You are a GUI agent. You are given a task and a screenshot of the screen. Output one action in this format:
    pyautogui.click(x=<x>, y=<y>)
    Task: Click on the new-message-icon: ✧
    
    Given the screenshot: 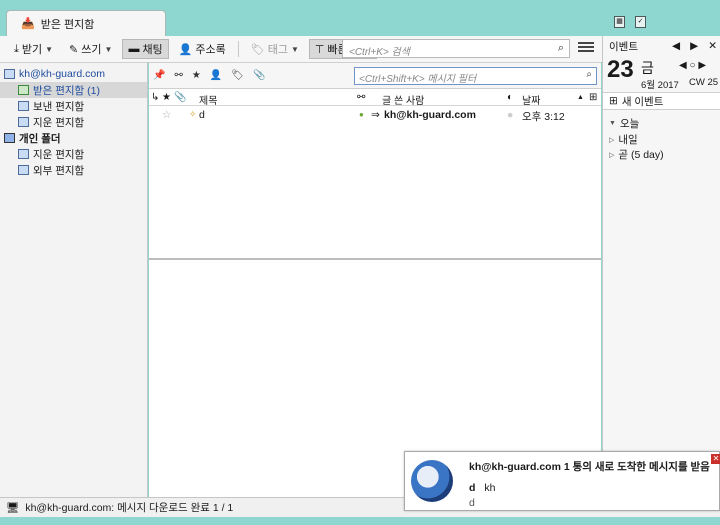 What is the action you would take?
    pyautogui.click(x=193, y=114)
    